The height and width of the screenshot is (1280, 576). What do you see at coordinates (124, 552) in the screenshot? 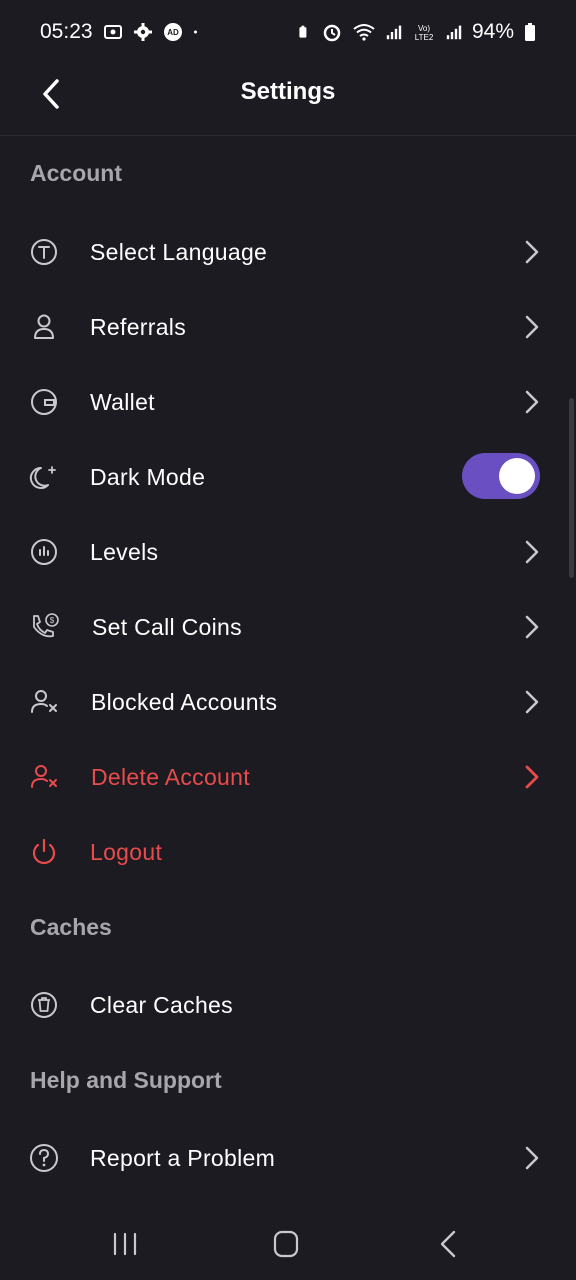
I see `settings-item-label: Levels` at bounding box center [124, 552].